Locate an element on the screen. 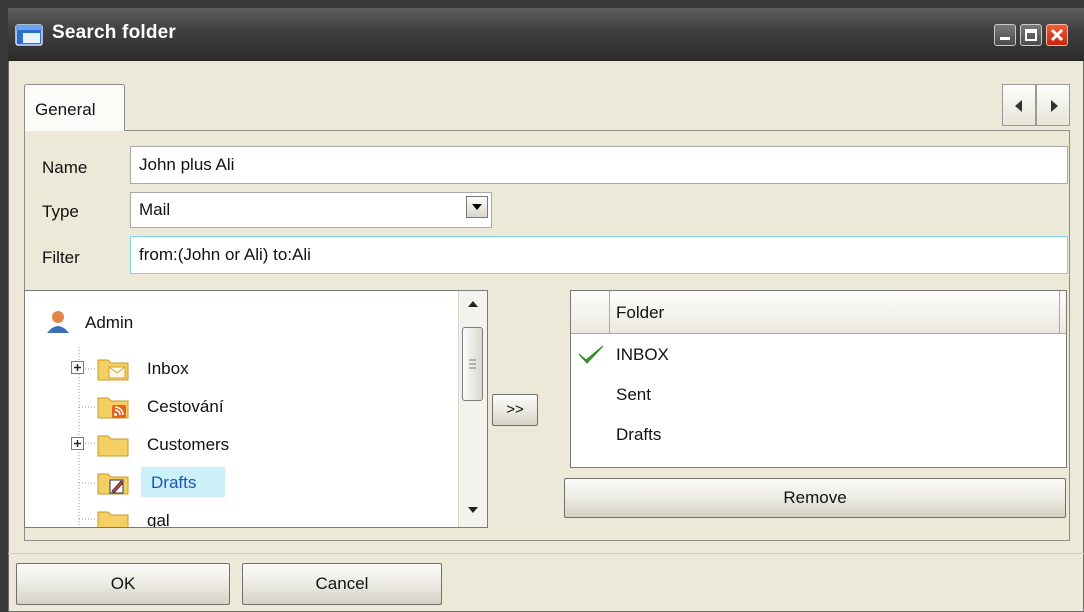 The image size is (1084, 612). tab-scroll-left-button is located at coordinates (1019, 105).